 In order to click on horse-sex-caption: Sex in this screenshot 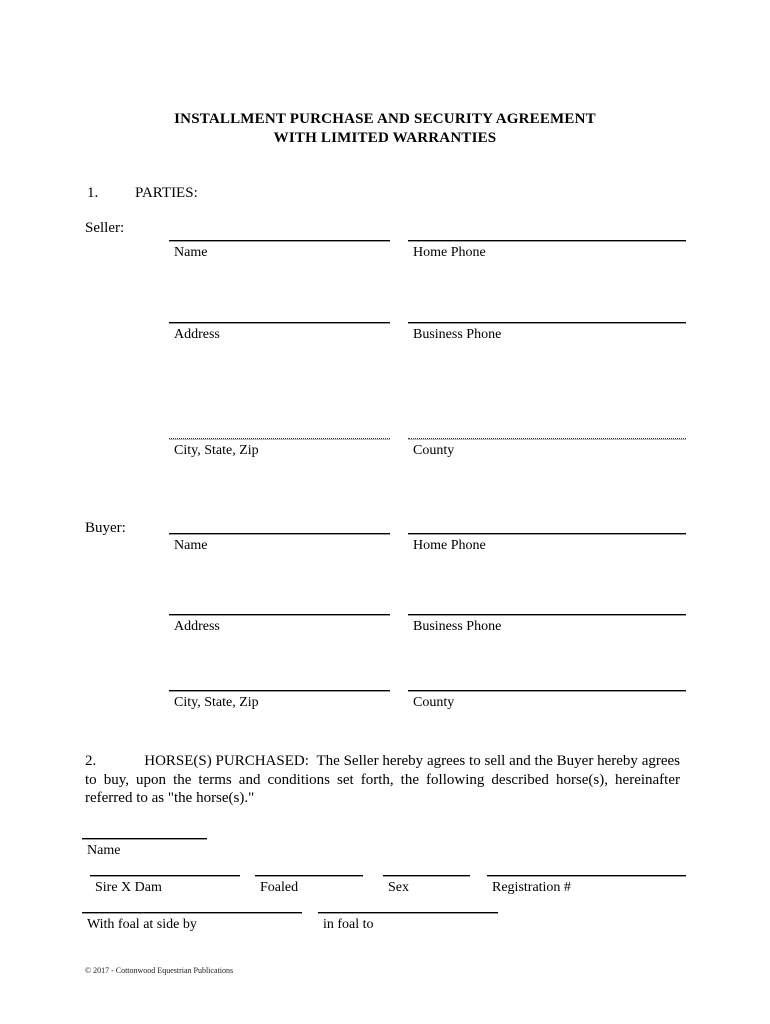, I will do `click(398, 887)`.